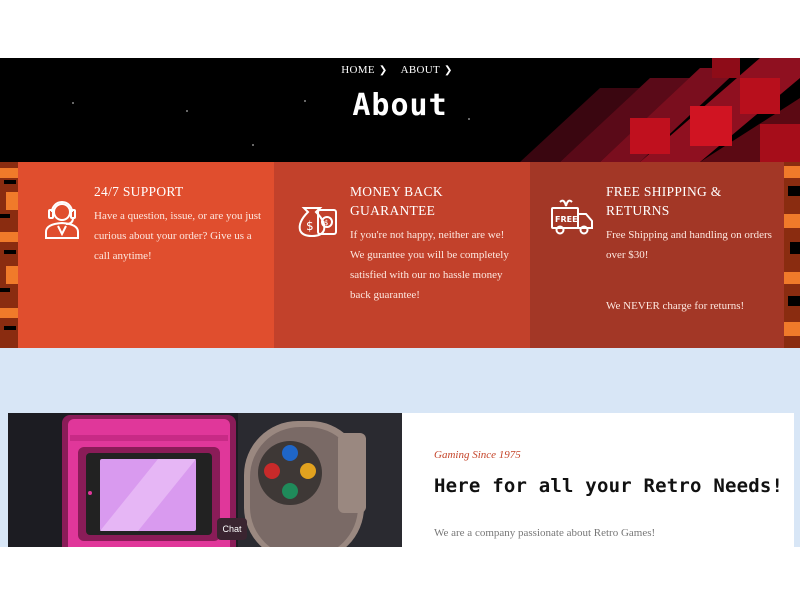 Image resolution: width=800 pixels, height=600 pixels. Describe the element at coordinates (10, 255) in the screenshot. I see `pixel-edge-left` at that location.